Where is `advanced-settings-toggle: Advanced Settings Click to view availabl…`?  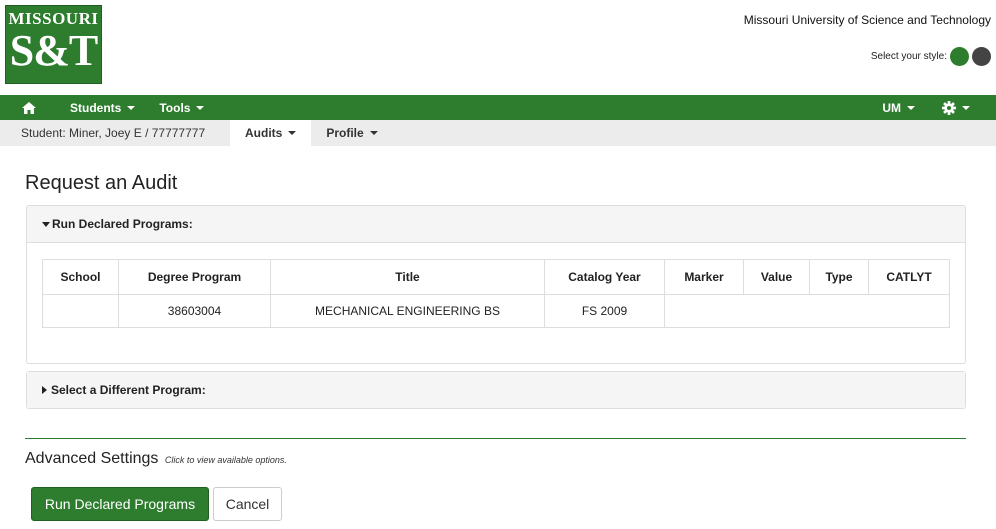 advanced-settings-toggle: Advanced Settings Click to view availabl… is located at coordinates (156, 459).